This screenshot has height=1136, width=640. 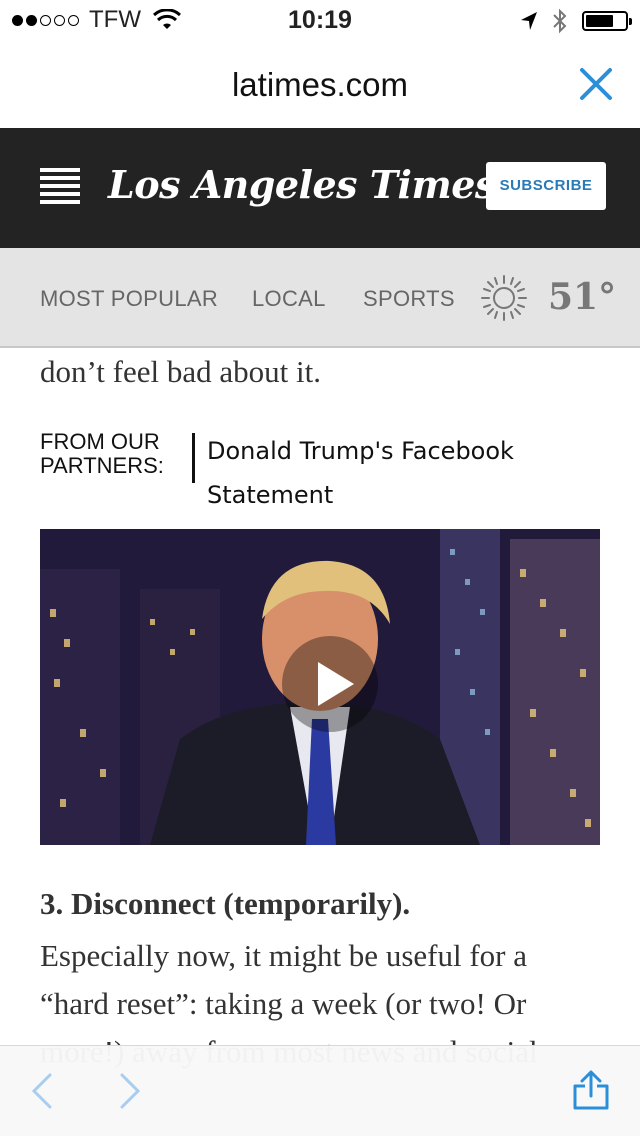 I want to click on nav-item-local: LOCAL, so click(x=289, y=299).